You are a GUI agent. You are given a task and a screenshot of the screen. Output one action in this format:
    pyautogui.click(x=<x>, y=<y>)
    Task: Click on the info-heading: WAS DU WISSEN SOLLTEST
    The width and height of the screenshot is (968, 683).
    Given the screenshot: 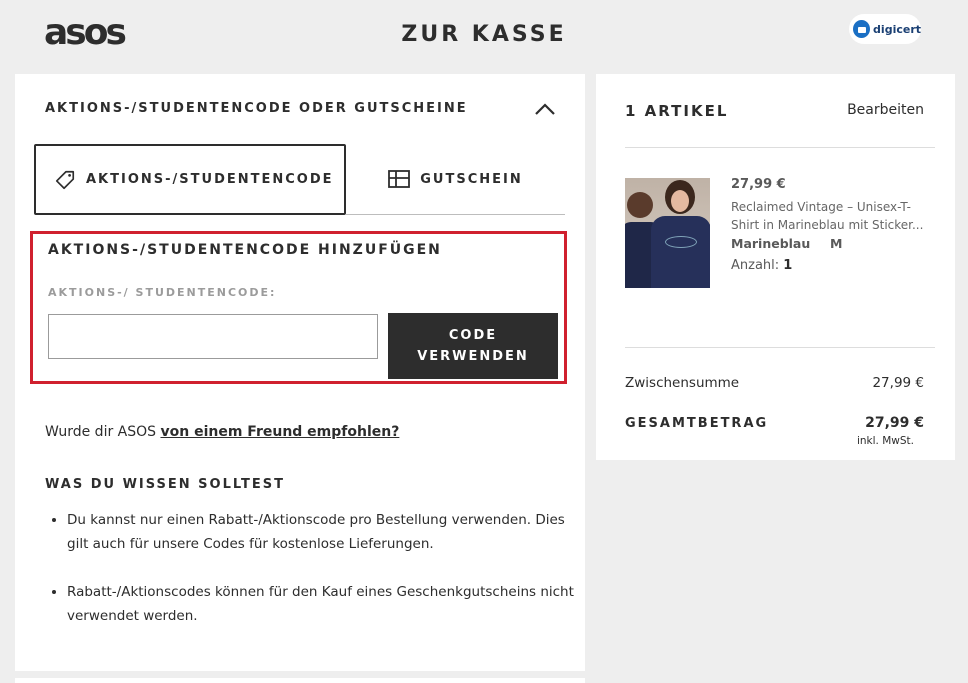 What is the action you would take?
    pyautogui.click(x=165, y=484)
    